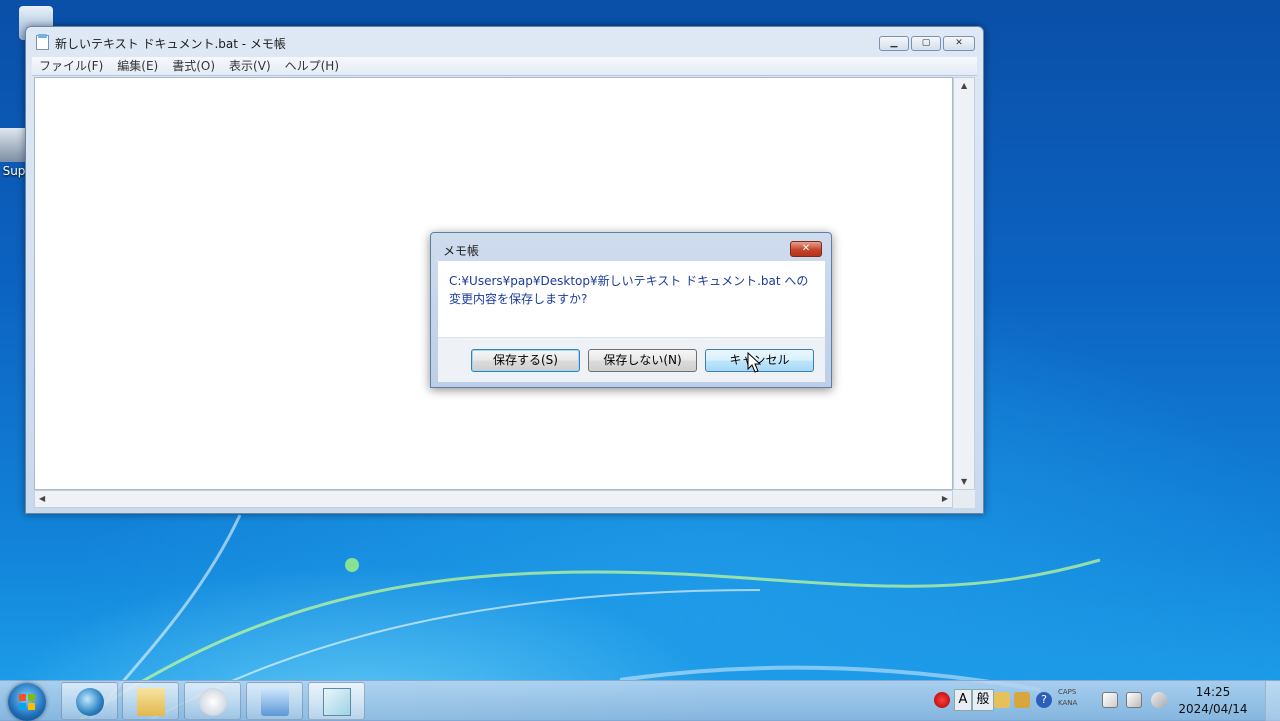 Image resolution: width=1280 pixels, height=721 pixels. Describe the element at coordinates (504, 42) in the screenshot. I see `title-bar: 新しいテキスト ドキュメント.bat - メモ帳 ▁ ▢ ✕` at that location.